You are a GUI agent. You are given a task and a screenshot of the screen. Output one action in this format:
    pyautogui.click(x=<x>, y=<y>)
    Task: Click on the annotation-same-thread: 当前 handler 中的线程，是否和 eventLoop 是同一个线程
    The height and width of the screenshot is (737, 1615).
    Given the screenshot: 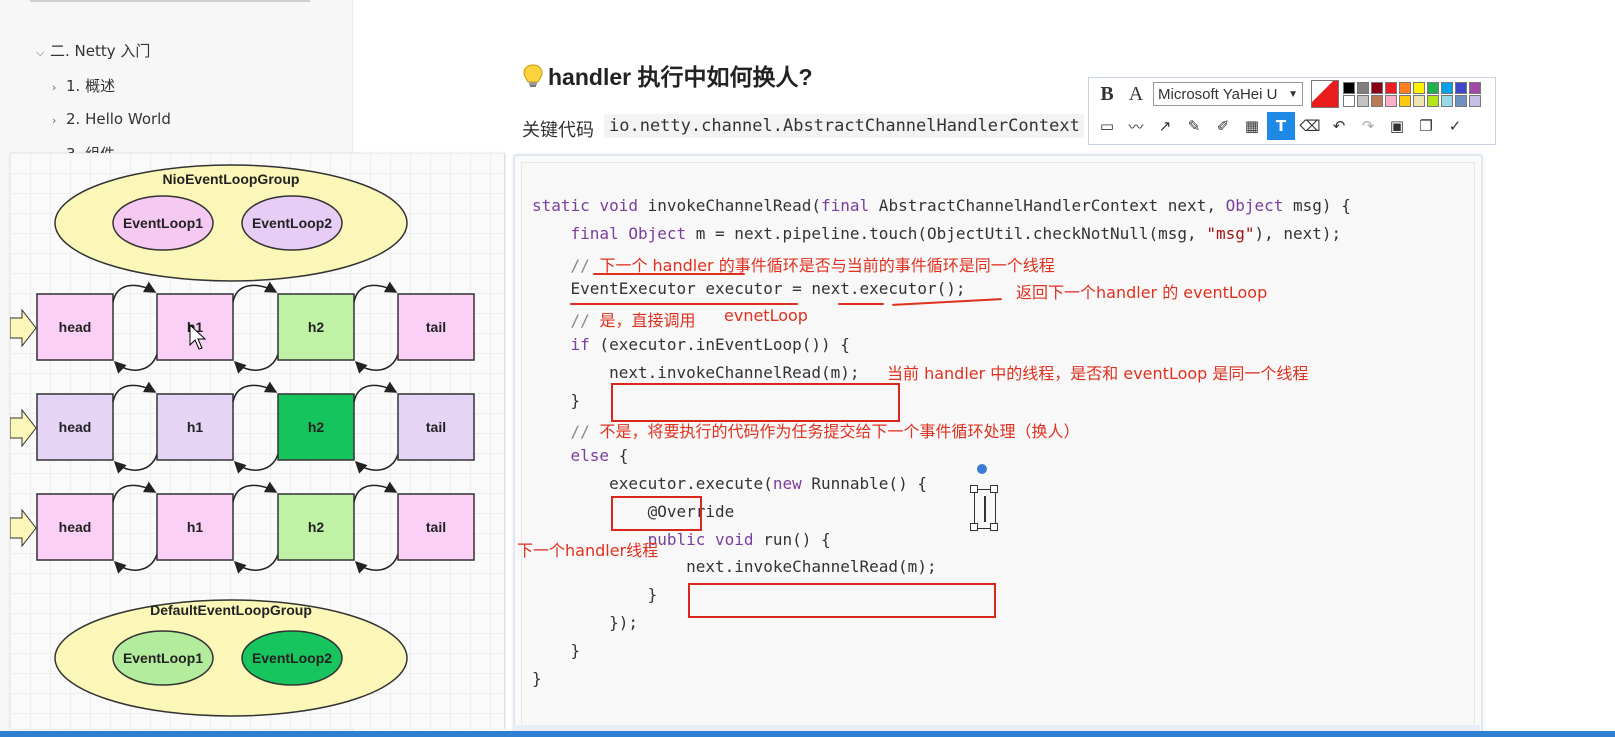 What is the action you would take?
    pyautogui.click(x=1098, y=373)
    